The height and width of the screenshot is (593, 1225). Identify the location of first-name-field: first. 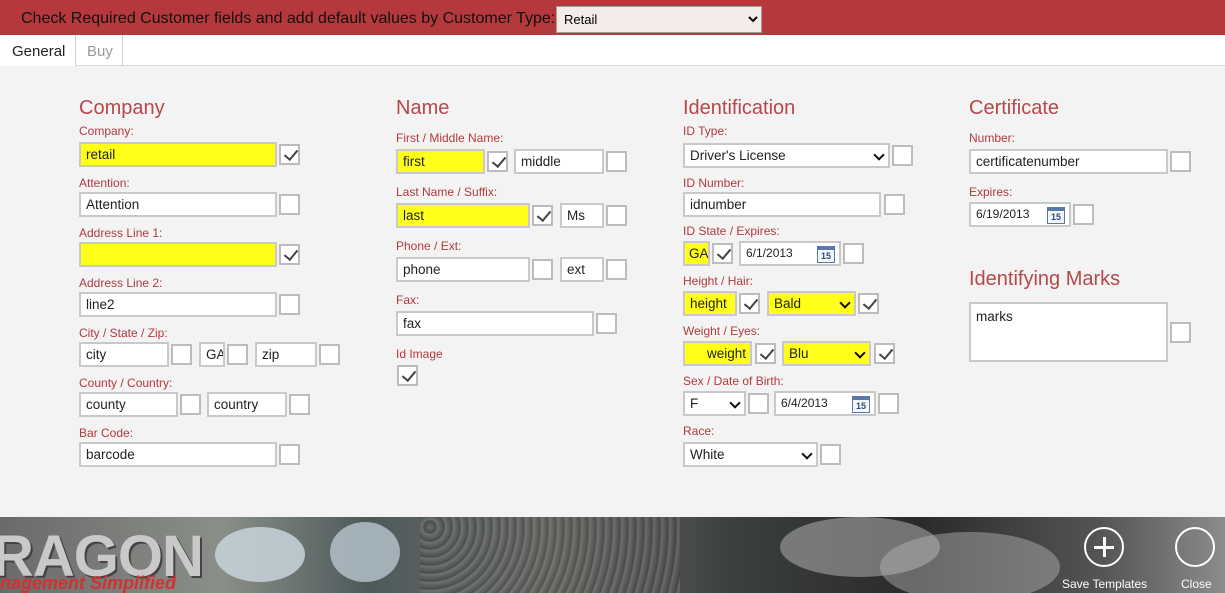
(440, 161).